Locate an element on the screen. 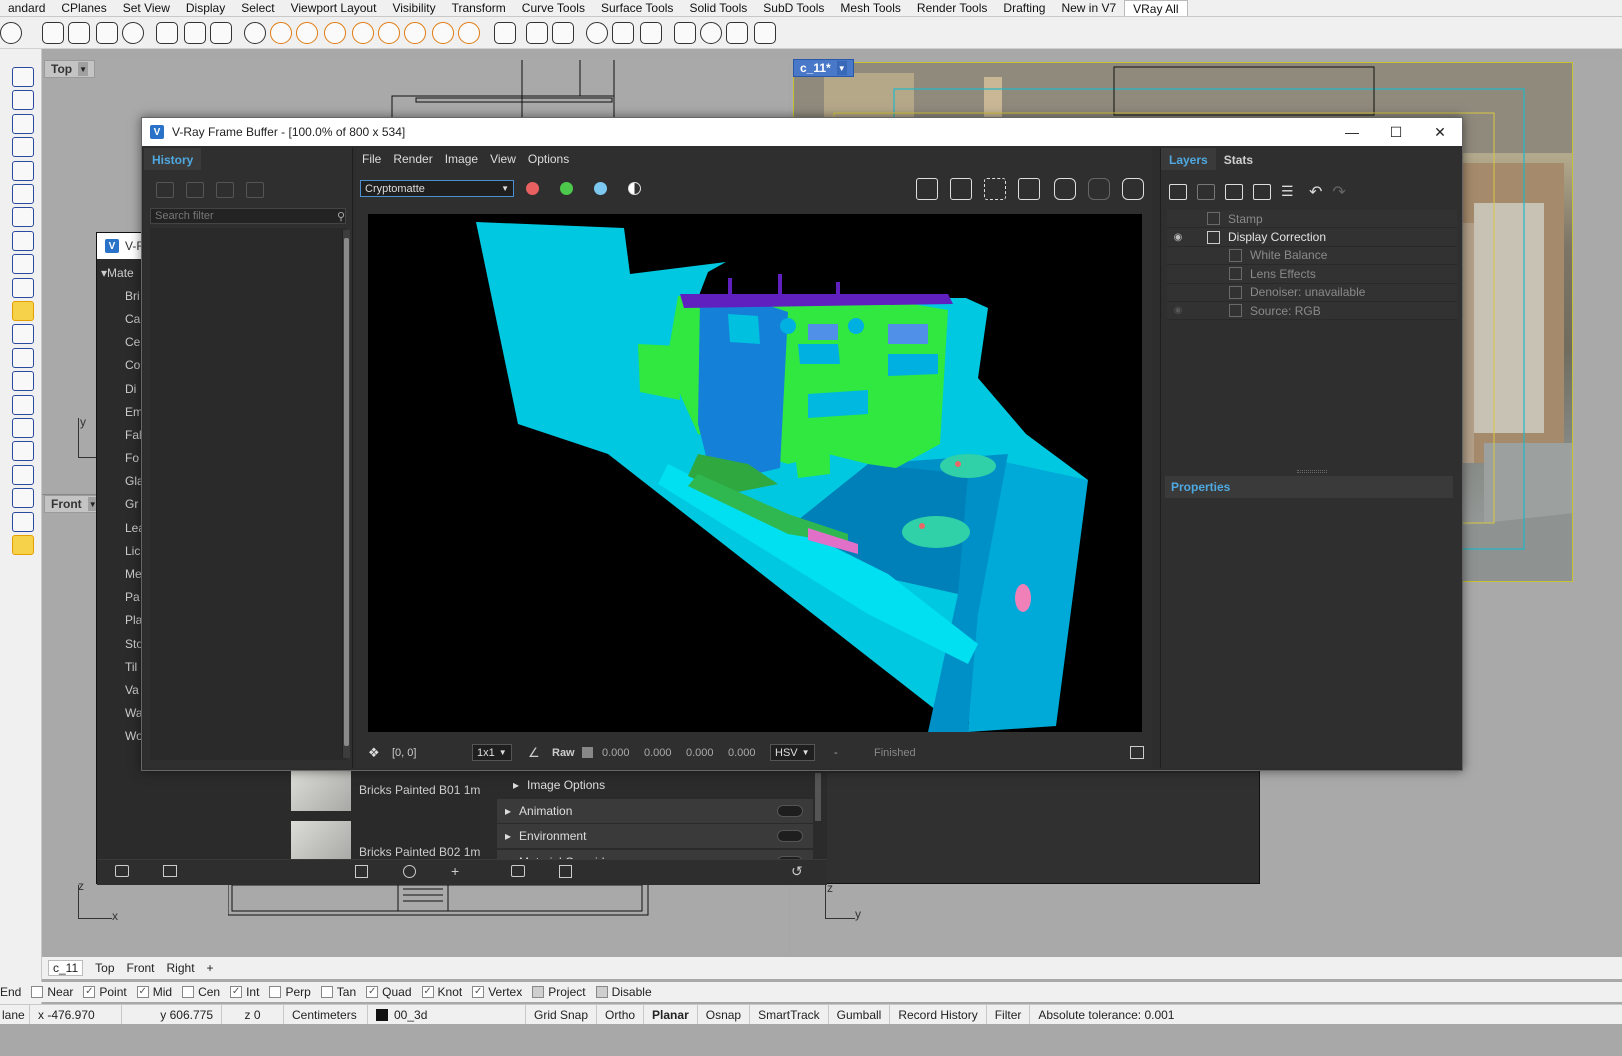 This screenshot has width=1622, height=1056. colorspace-select: HSV ▼ is located at coordinates (792, 752).